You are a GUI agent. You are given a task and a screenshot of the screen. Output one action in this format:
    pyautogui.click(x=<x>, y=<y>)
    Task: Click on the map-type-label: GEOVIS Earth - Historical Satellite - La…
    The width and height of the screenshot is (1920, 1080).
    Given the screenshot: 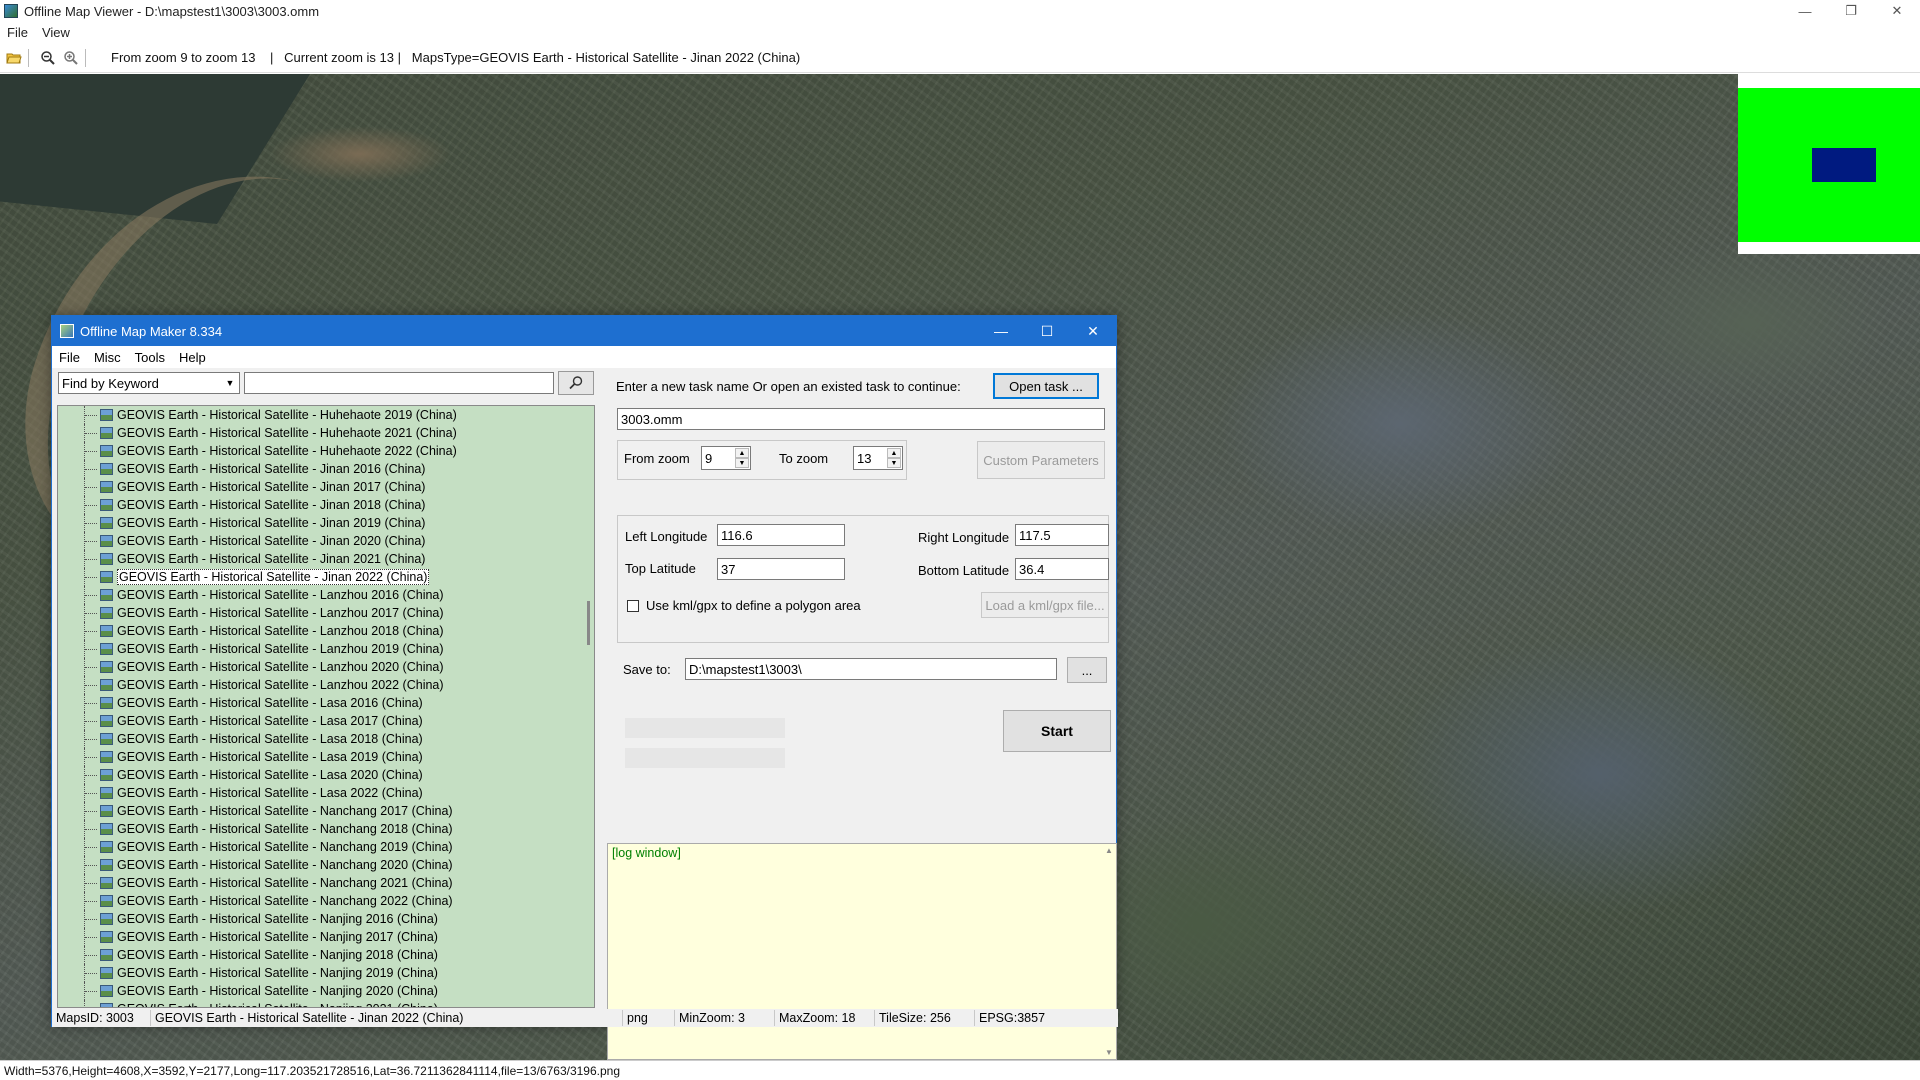 What is the action you would take?
    pyautogui.click(x=270, y=739)
    